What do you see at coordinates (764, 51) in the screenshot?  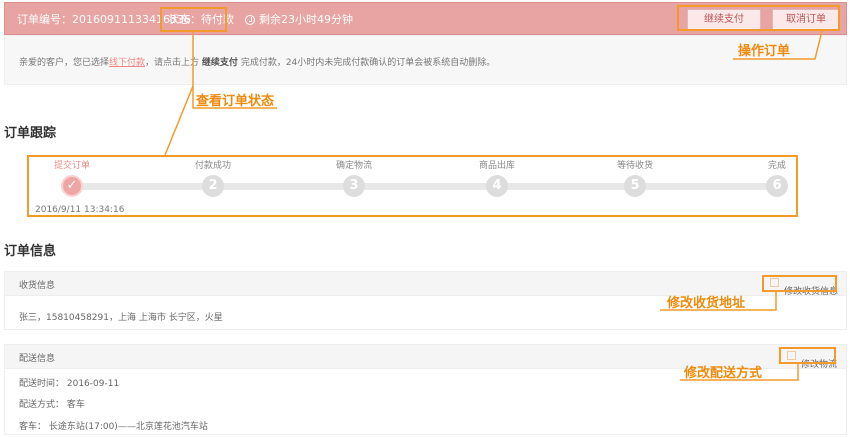 I see `annotation-operate-order: 操作订单` at bounding box center [764, 51].